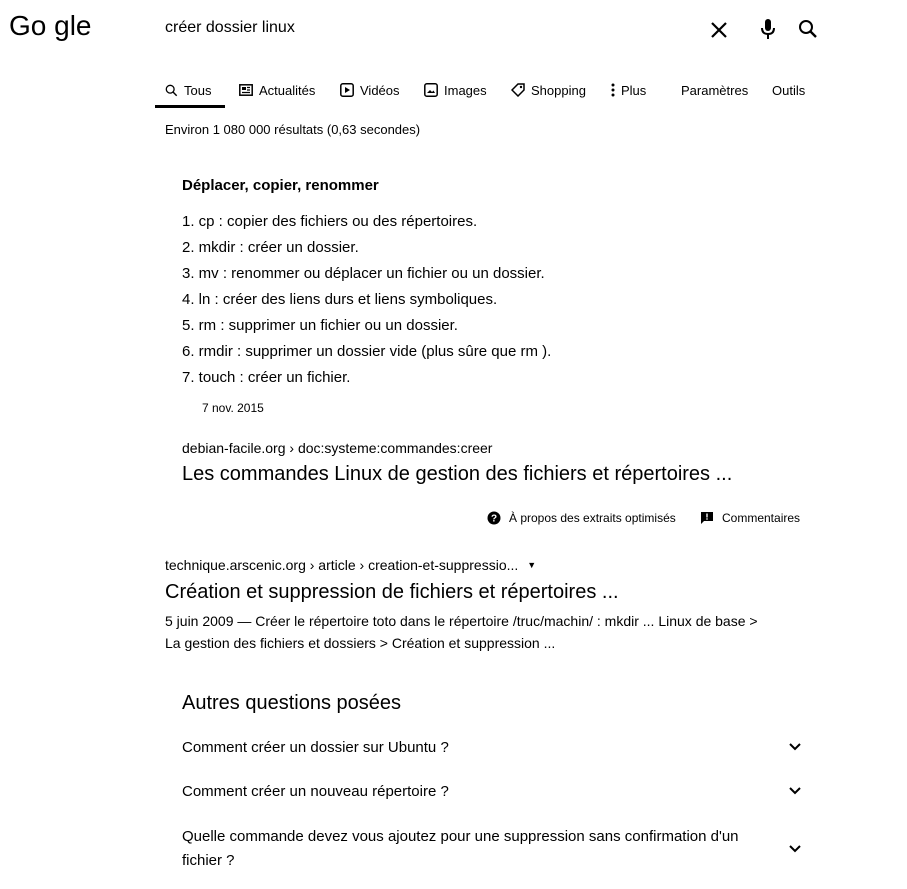  I want to click on active-tab-indicator, so click(190, 106).